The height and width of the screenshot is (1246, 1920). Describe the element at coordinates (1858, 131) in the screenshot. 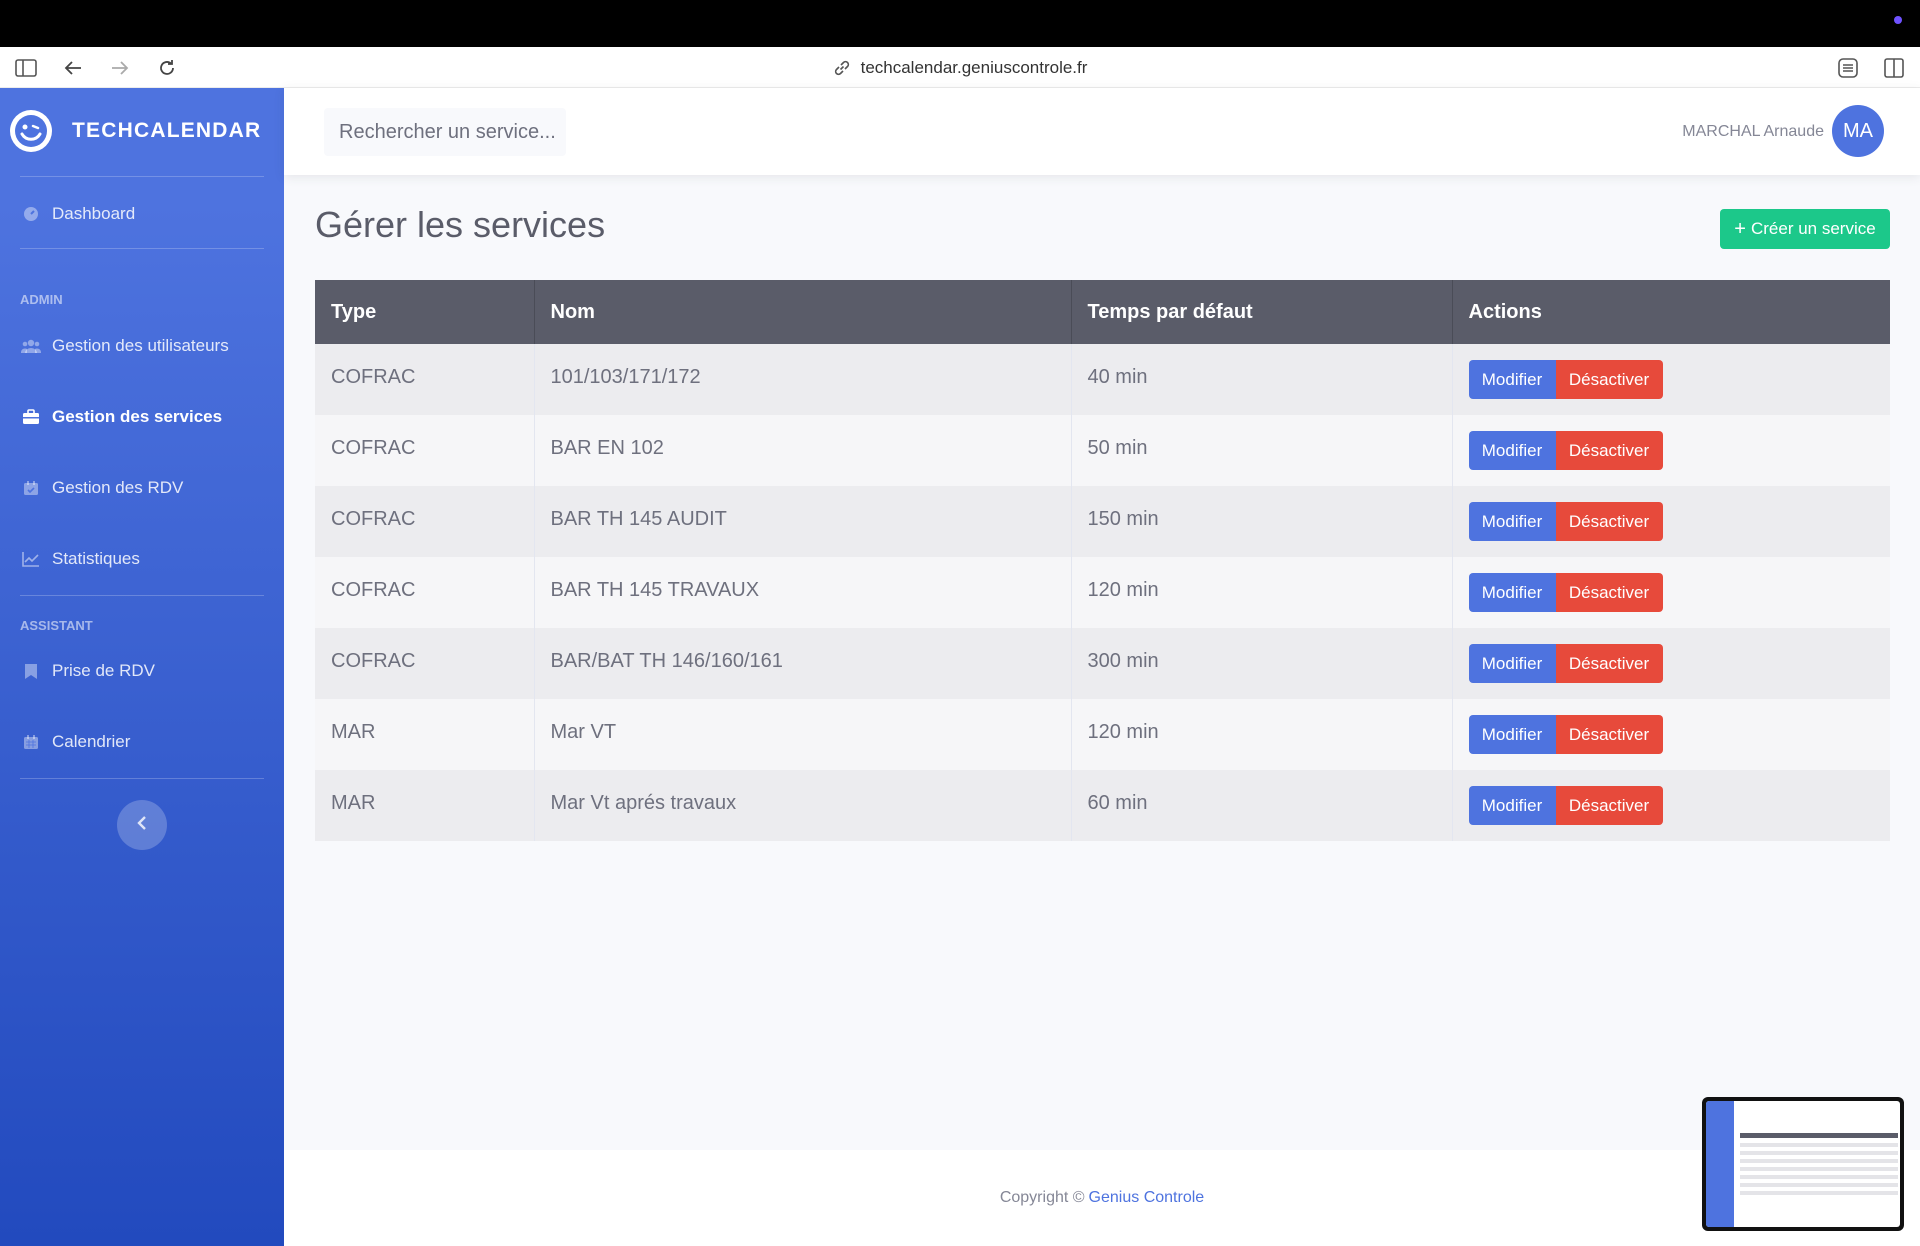

I see `avatar: MA` at that location.